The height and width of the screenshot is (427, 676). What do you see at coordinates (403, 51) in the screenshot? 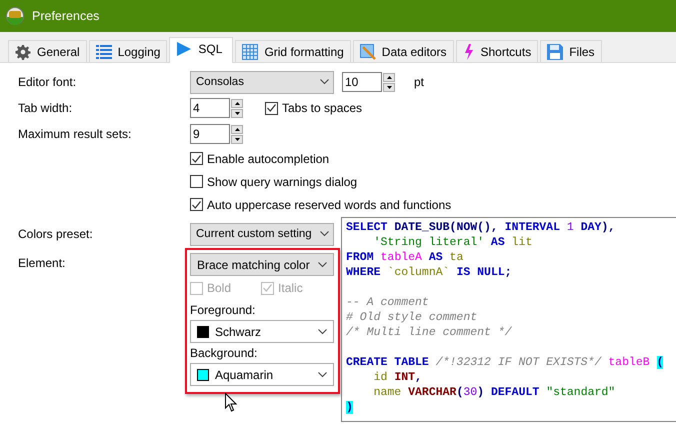
I see `tab: Data editors` at bounding box center [403, 51].